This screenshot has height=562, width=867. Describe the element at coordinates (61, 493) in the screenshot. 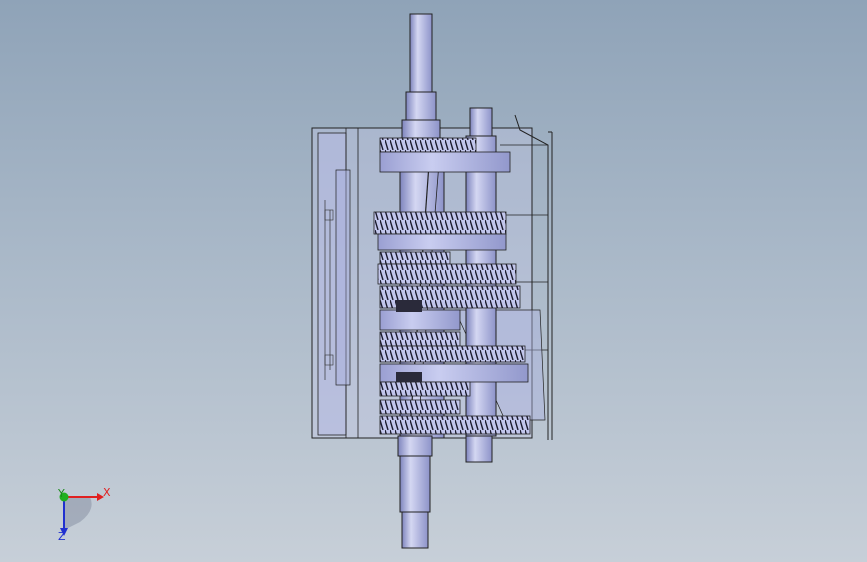

I see `y-axis-label: Y` at that location.